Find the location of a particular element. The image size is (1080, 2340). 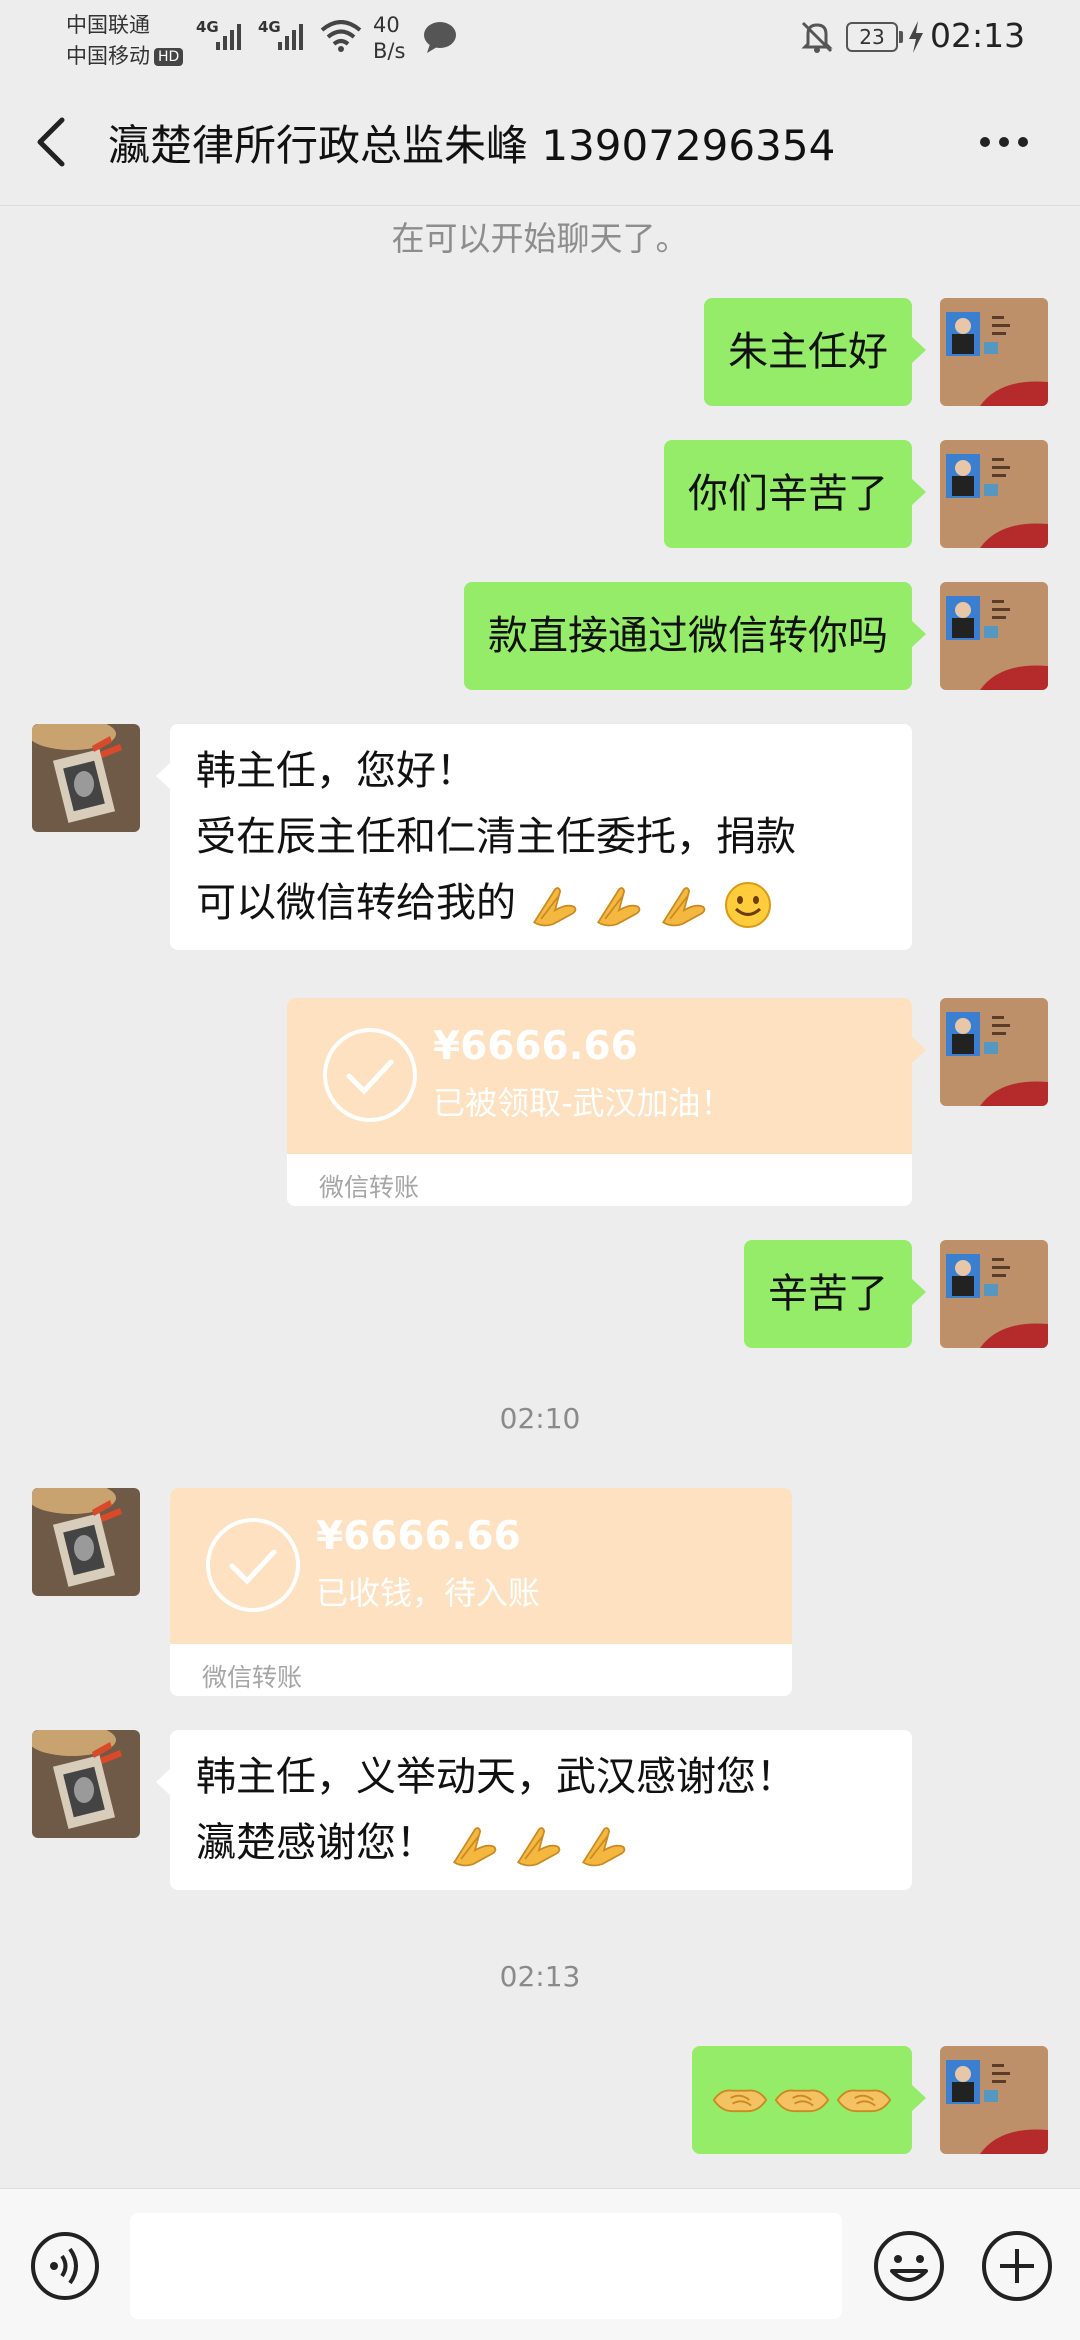

chat-header: 瀛楚律所行政总监朱峰 13907296354 is located at coordinates (540, 142).